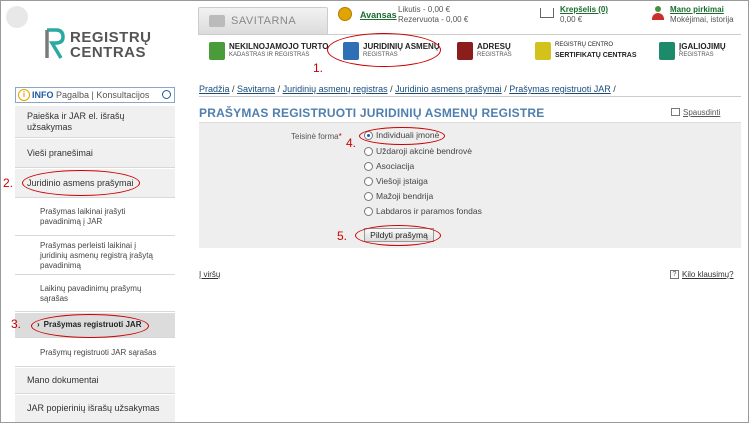 Image resolution: width=749 pixels, height=423 pixels. I want to click on required-mark: *, so click(340, 136).